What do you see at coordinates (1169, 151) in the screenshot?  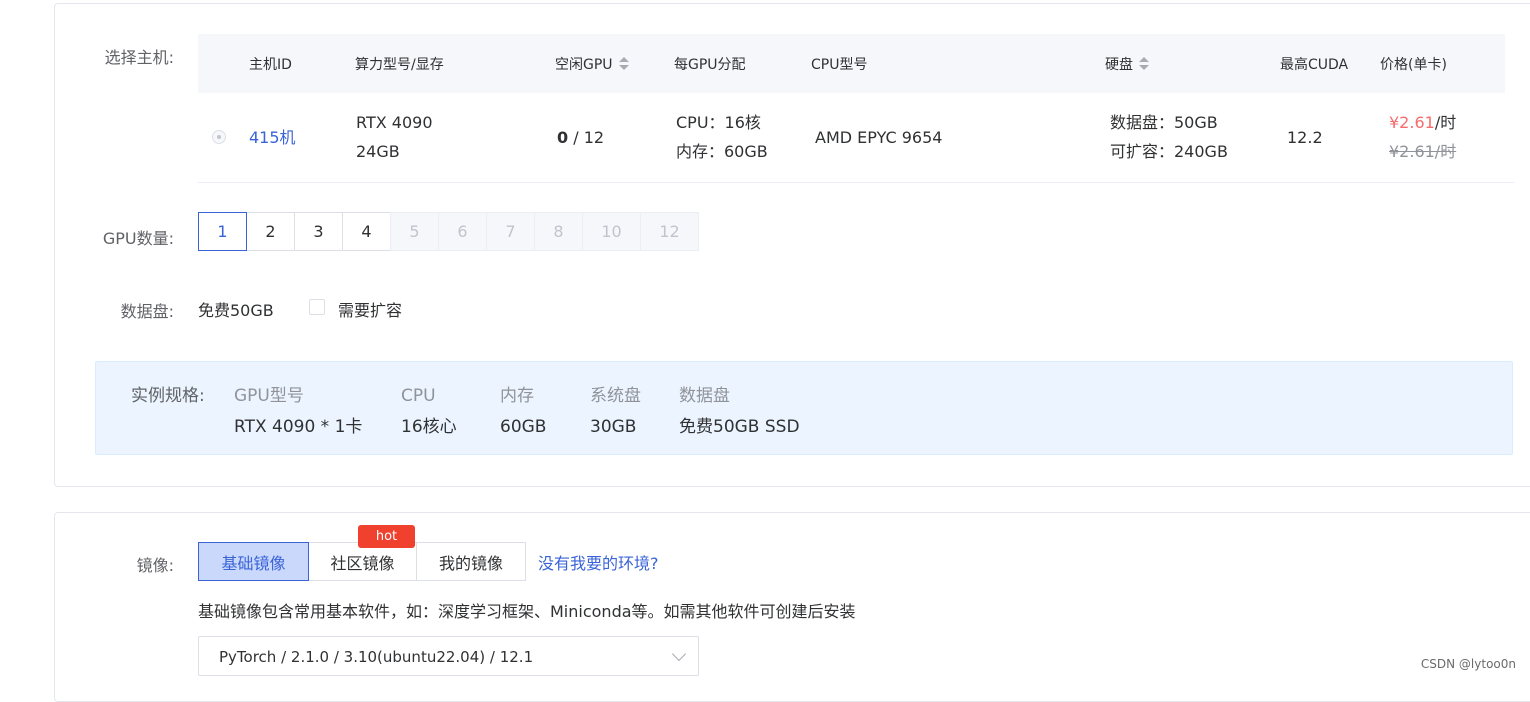 I see `expandable-value: 可扩容：240GB` at bounding box center [1169, 151].